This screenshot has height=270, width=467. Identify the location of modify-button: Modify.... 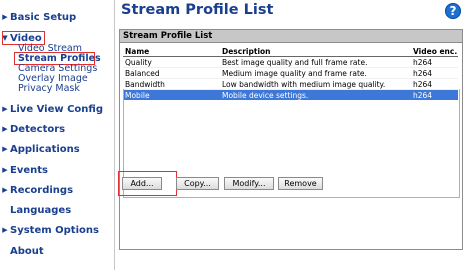
(249, 183).